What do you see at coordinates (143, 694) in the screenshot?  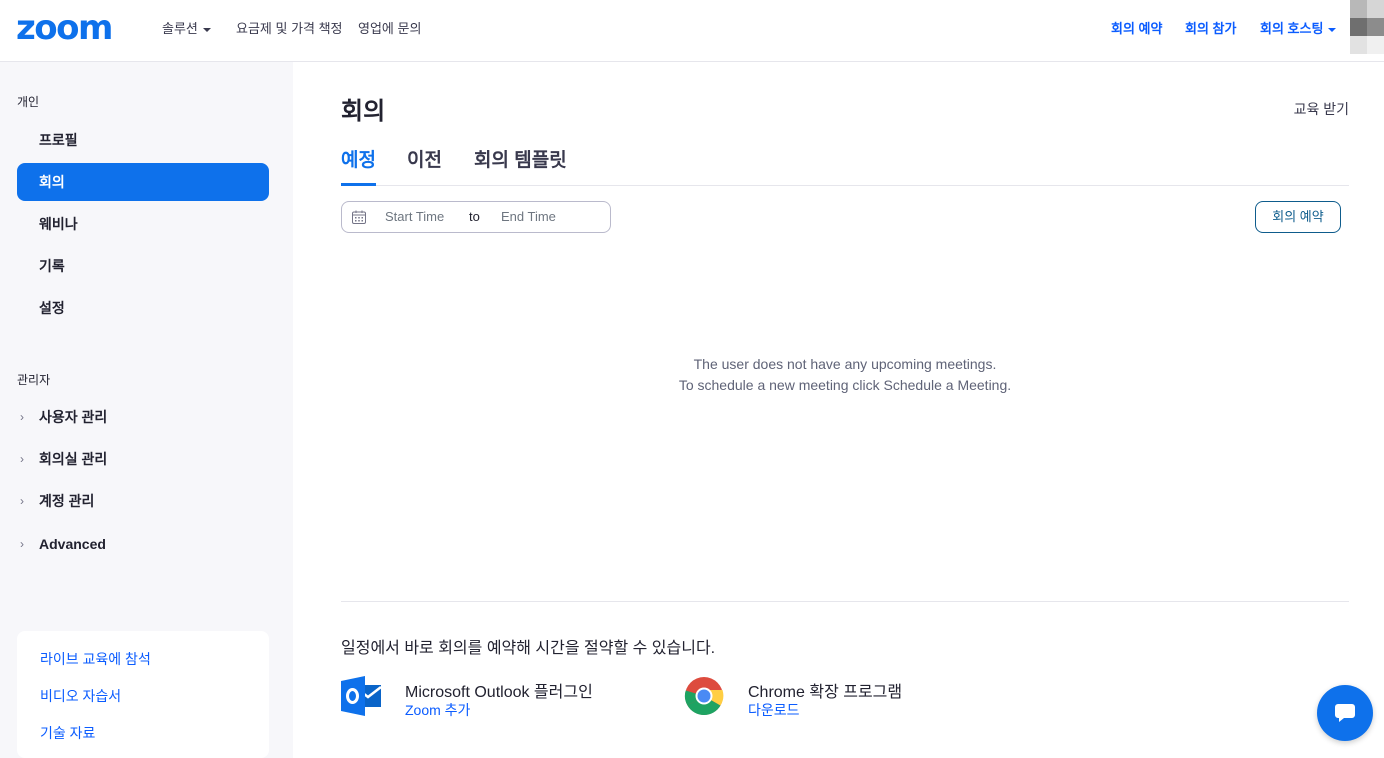 I see `help-links-card: 라이브 교육에 참석 비디오 자습서 기술 자료` at bounding box center [143, 694].